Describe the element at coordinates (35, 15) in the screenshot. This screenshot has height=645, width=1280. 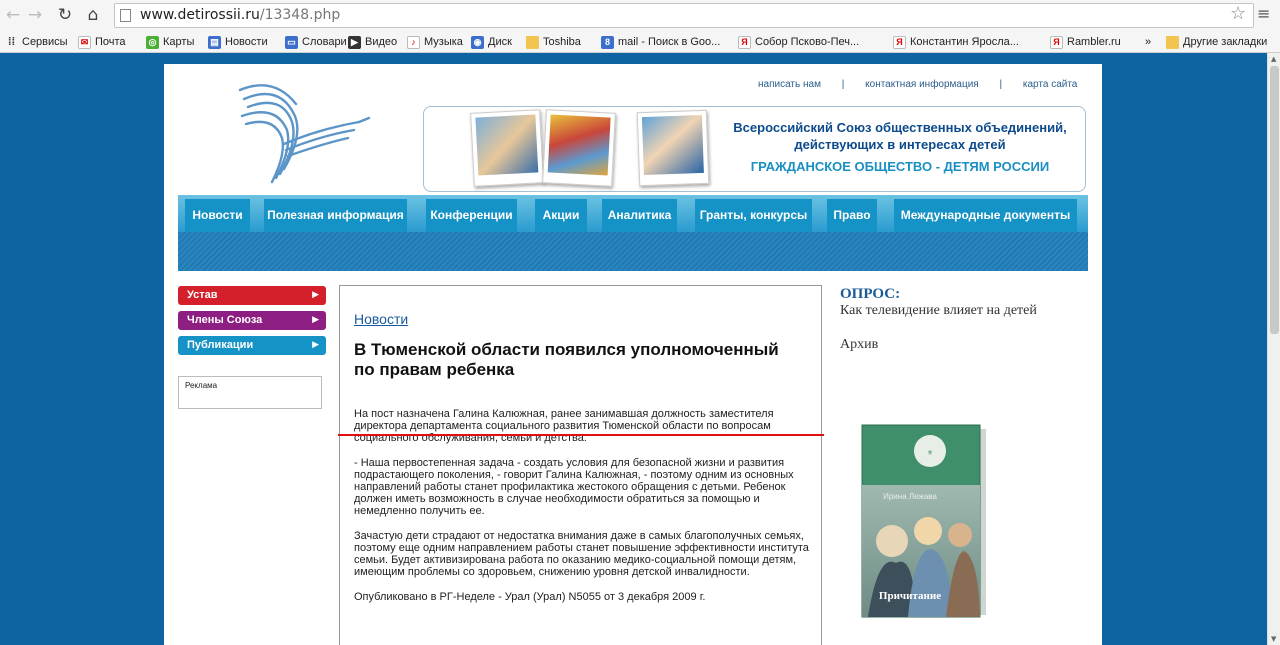
I see `forward-arrow-icon: →` at that location.